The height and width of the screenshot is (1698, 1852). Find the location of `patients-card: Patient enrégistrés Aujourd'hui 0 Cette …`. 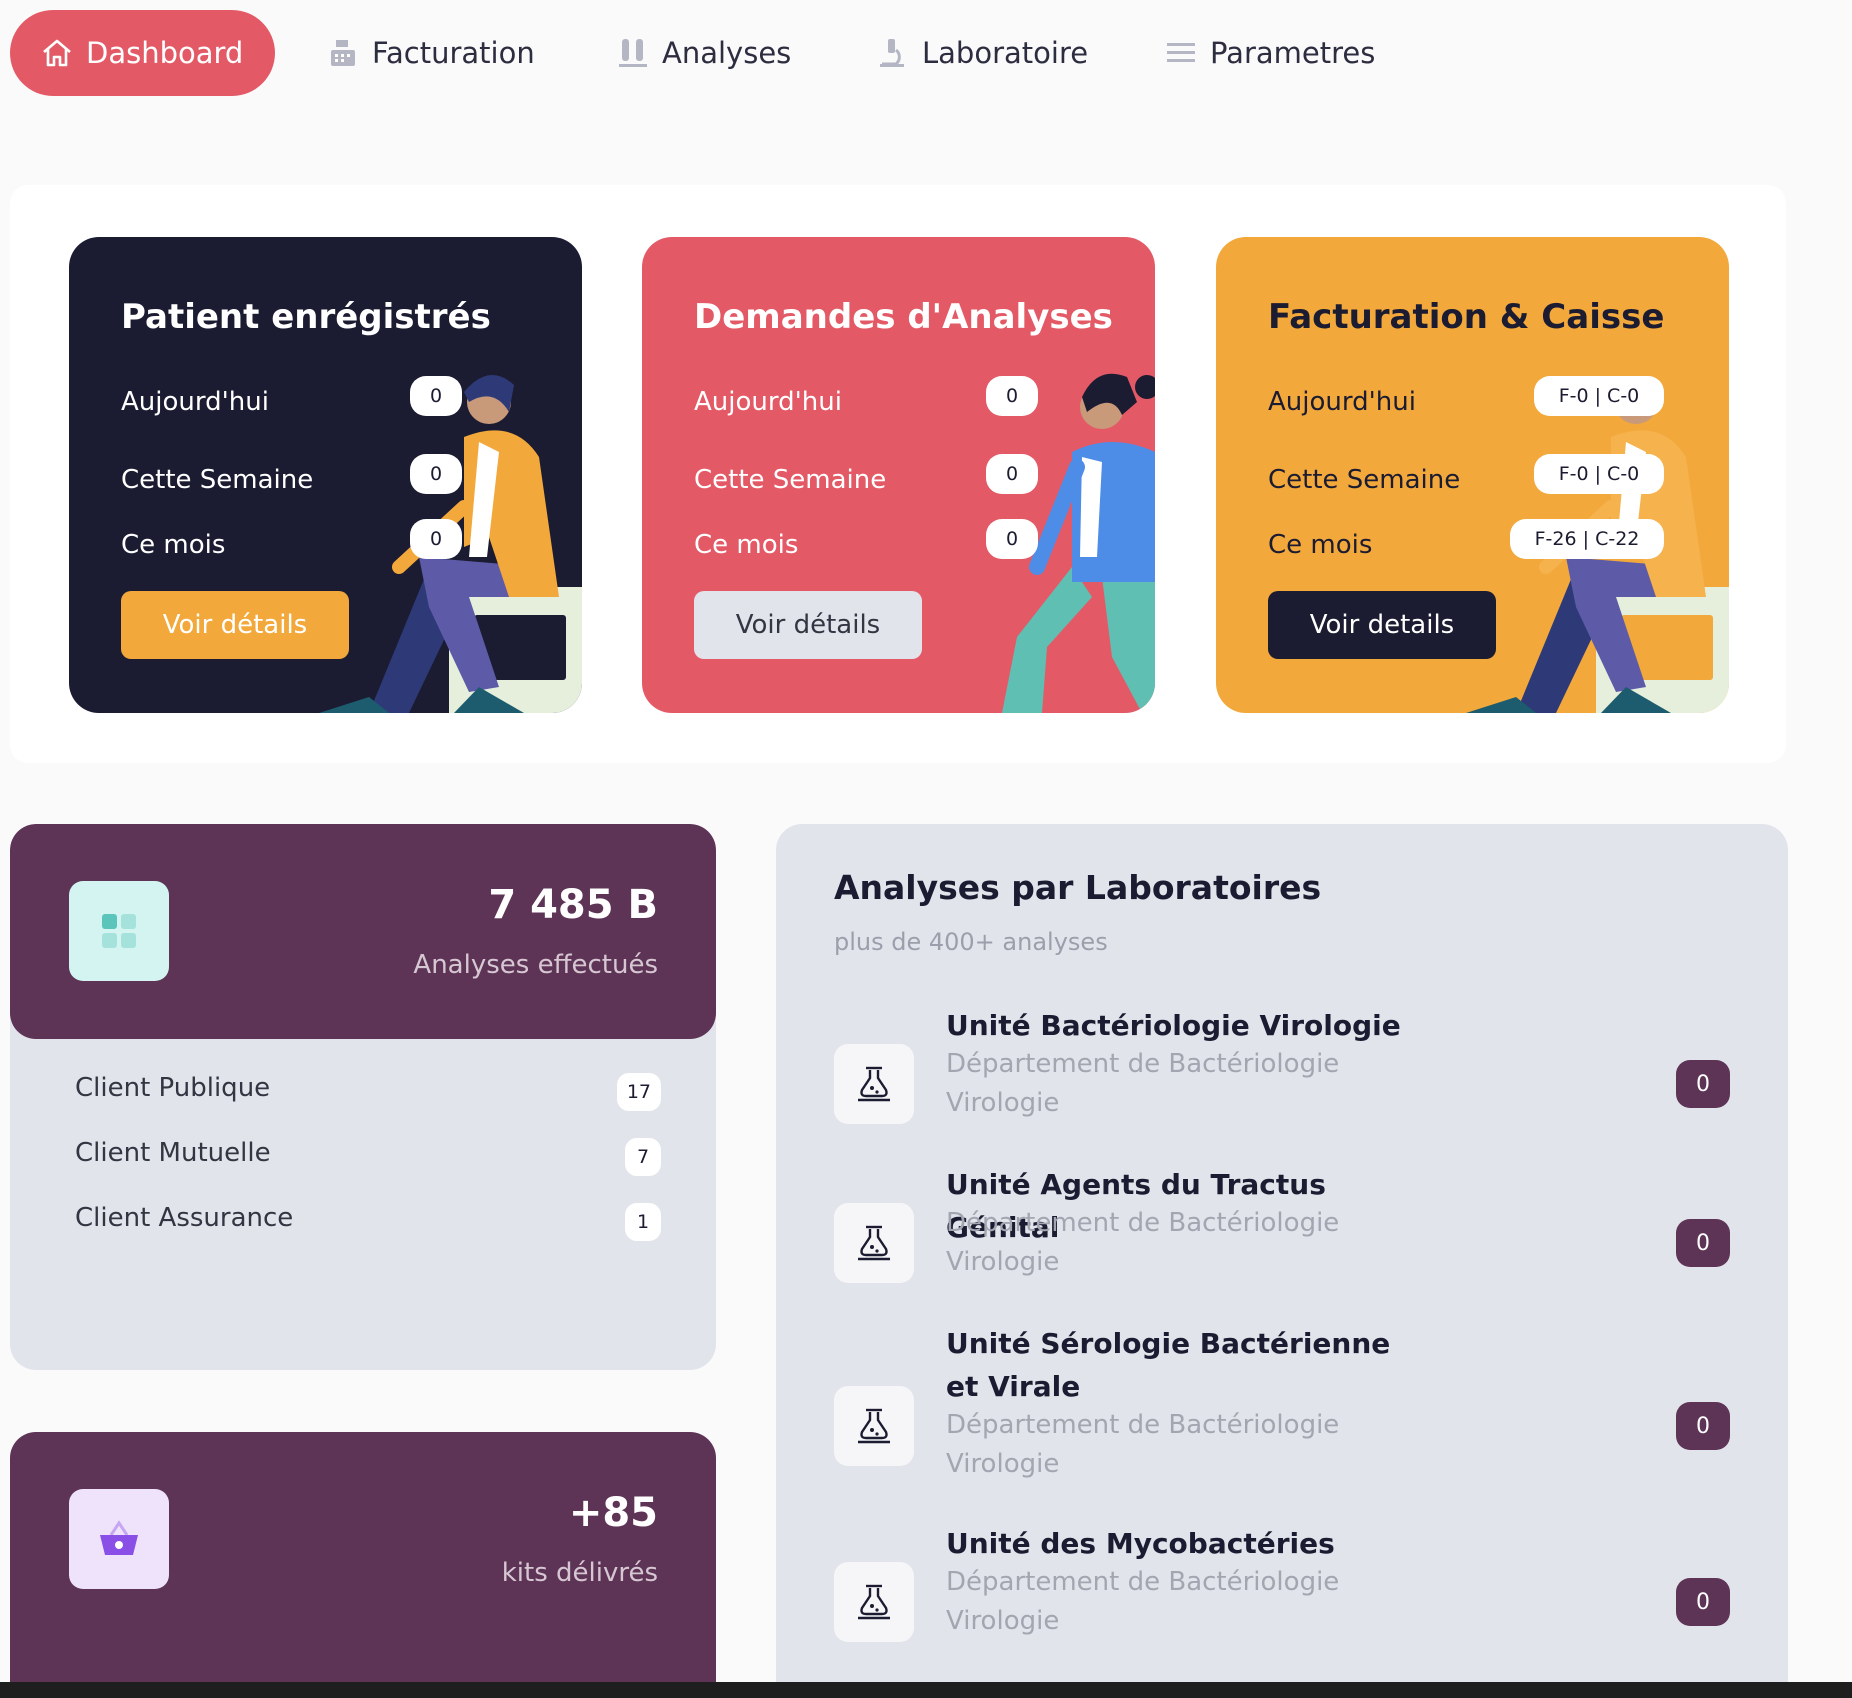

patients-card: Patient enrégistrés Aujourd'hui 0 Cette … is located at coordinates (325, 475).